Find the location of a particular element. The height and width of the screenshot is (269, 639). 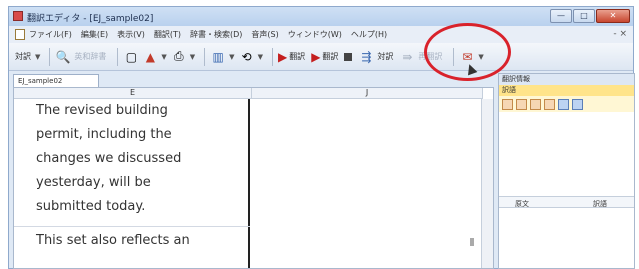

menu-window: ウィンドウ(W) is located at coordinates (315, 34).